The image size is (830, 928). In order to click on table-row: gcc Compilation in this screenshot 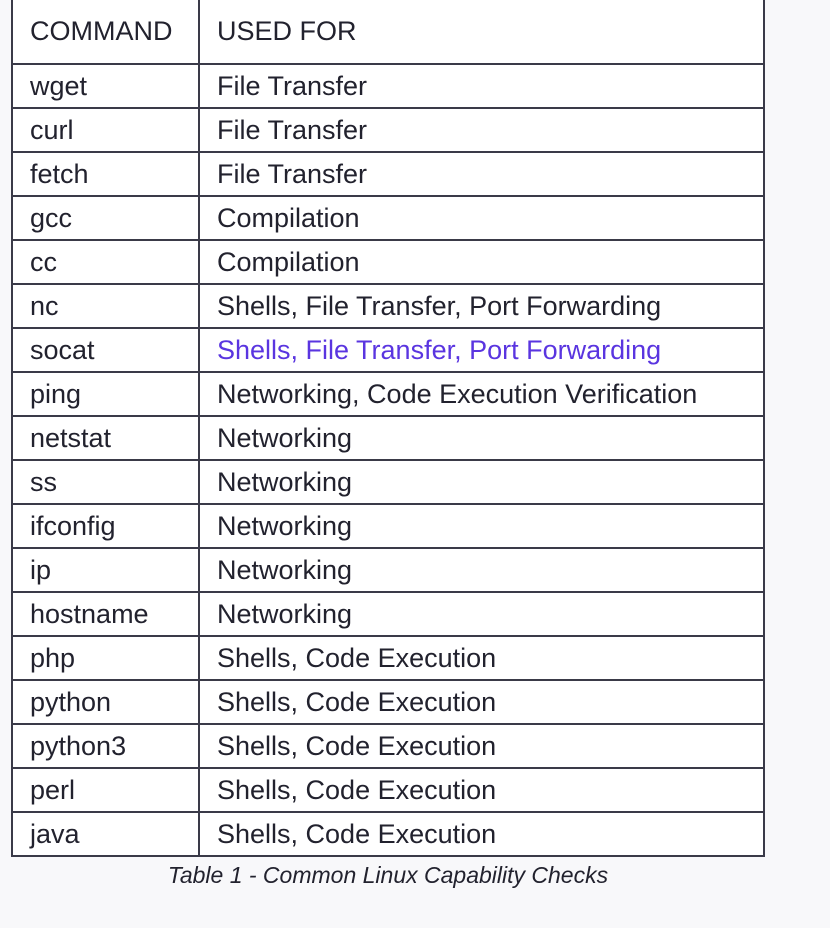, I will do `click(388, 218)`.